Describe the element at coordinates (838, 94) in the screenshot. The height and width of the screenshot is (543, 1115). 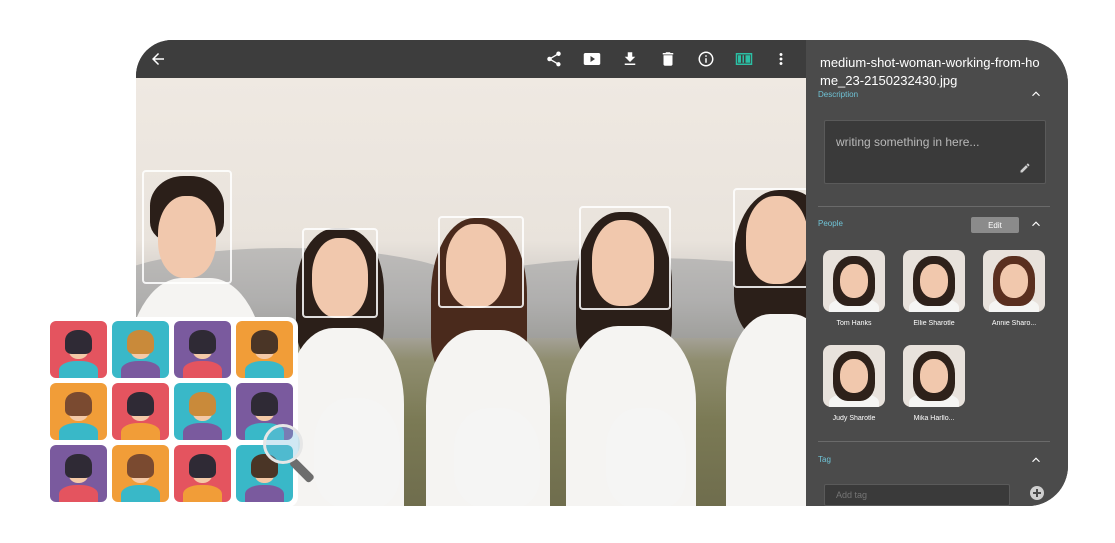
I see `description-label: Description` at that location.